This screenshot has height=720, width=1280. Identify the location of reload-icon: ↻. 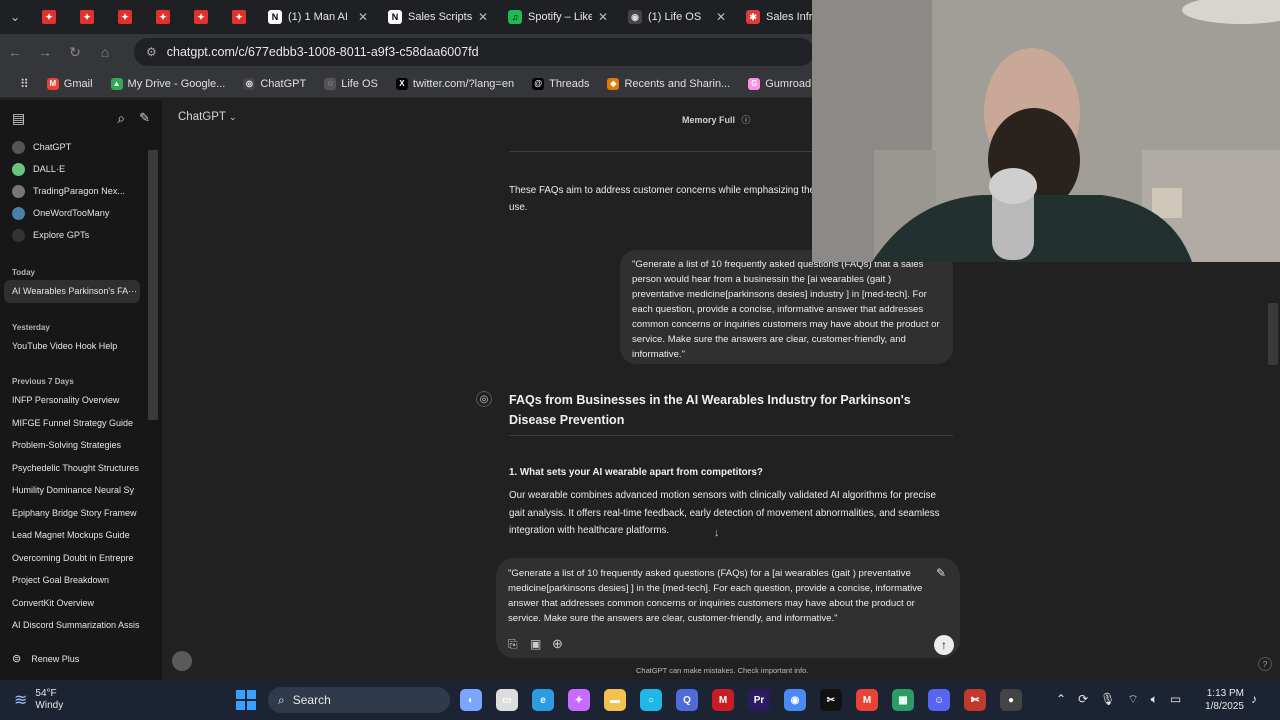
(75, 52).